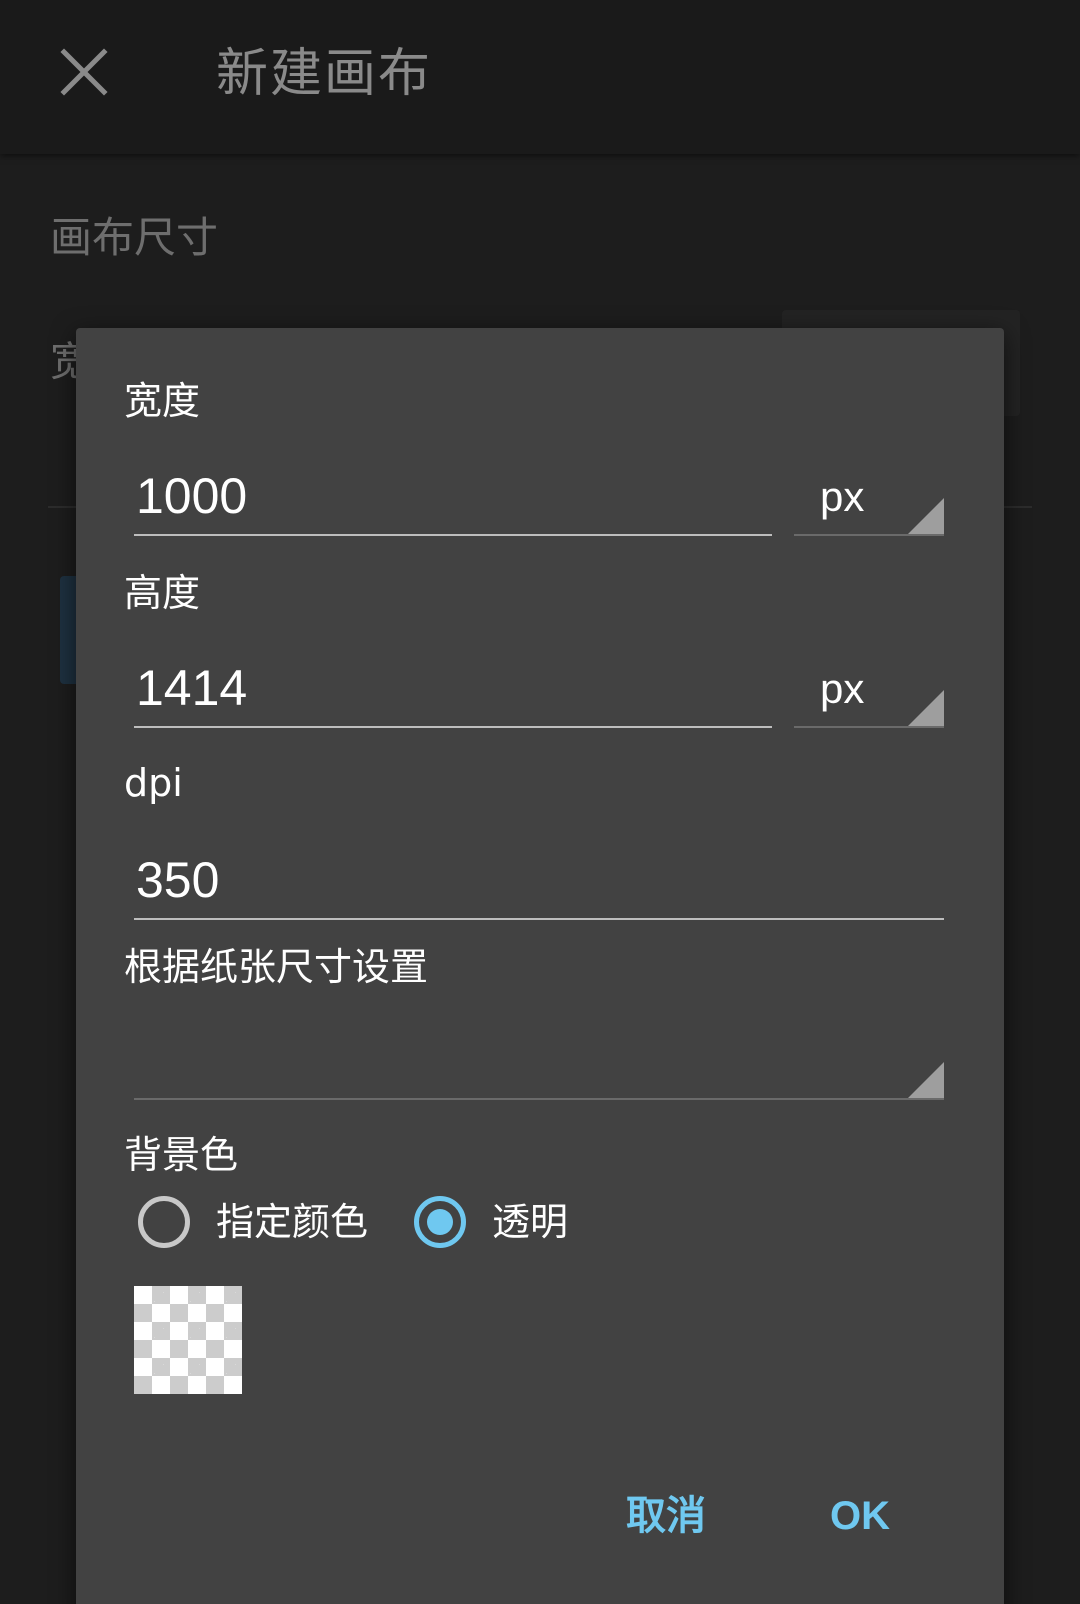 The image size is (1080, 1604). Describe the element at coordinates (164, 1222) in the screenshot. I see `radio-specified-color` at that location.